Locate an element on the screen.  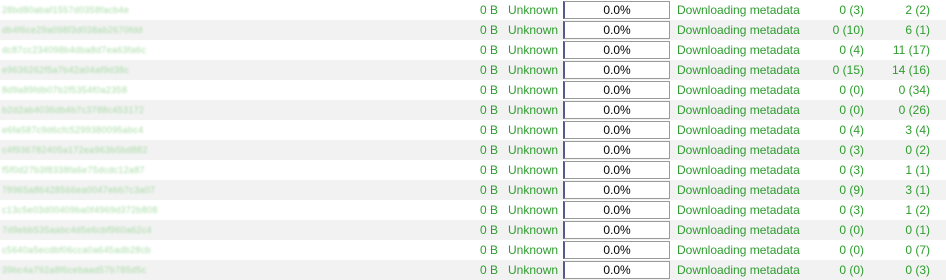
torrent-seeds: 0 (9) is located at coordinates (851, 190).